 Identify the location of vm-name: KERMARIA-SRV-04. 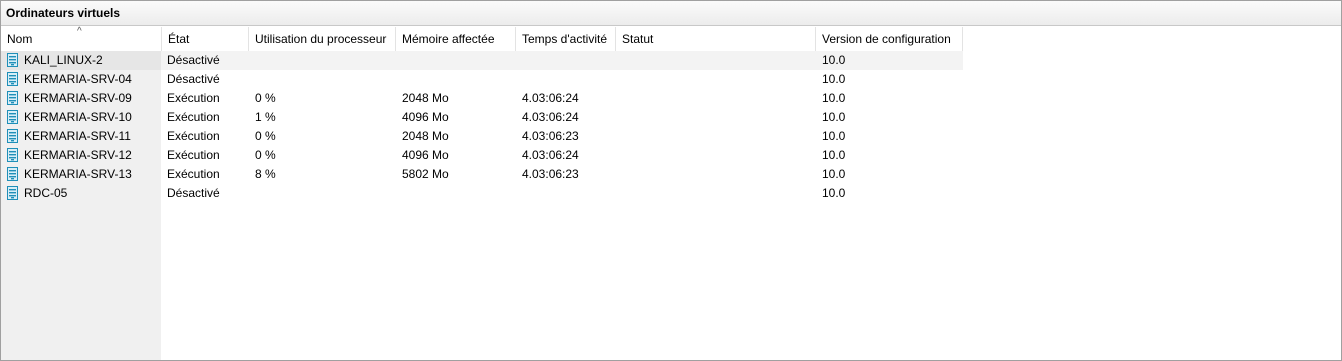
(78, 79).